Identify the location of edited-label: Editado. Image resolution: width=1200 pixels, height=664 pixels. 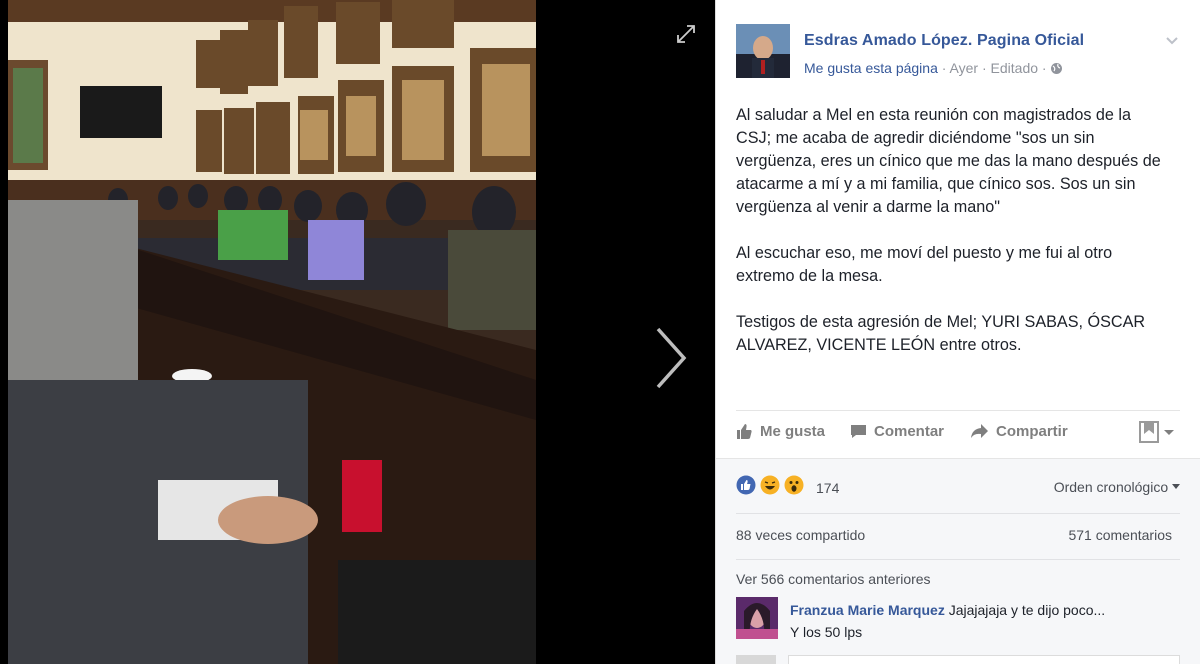
(1014, 68).